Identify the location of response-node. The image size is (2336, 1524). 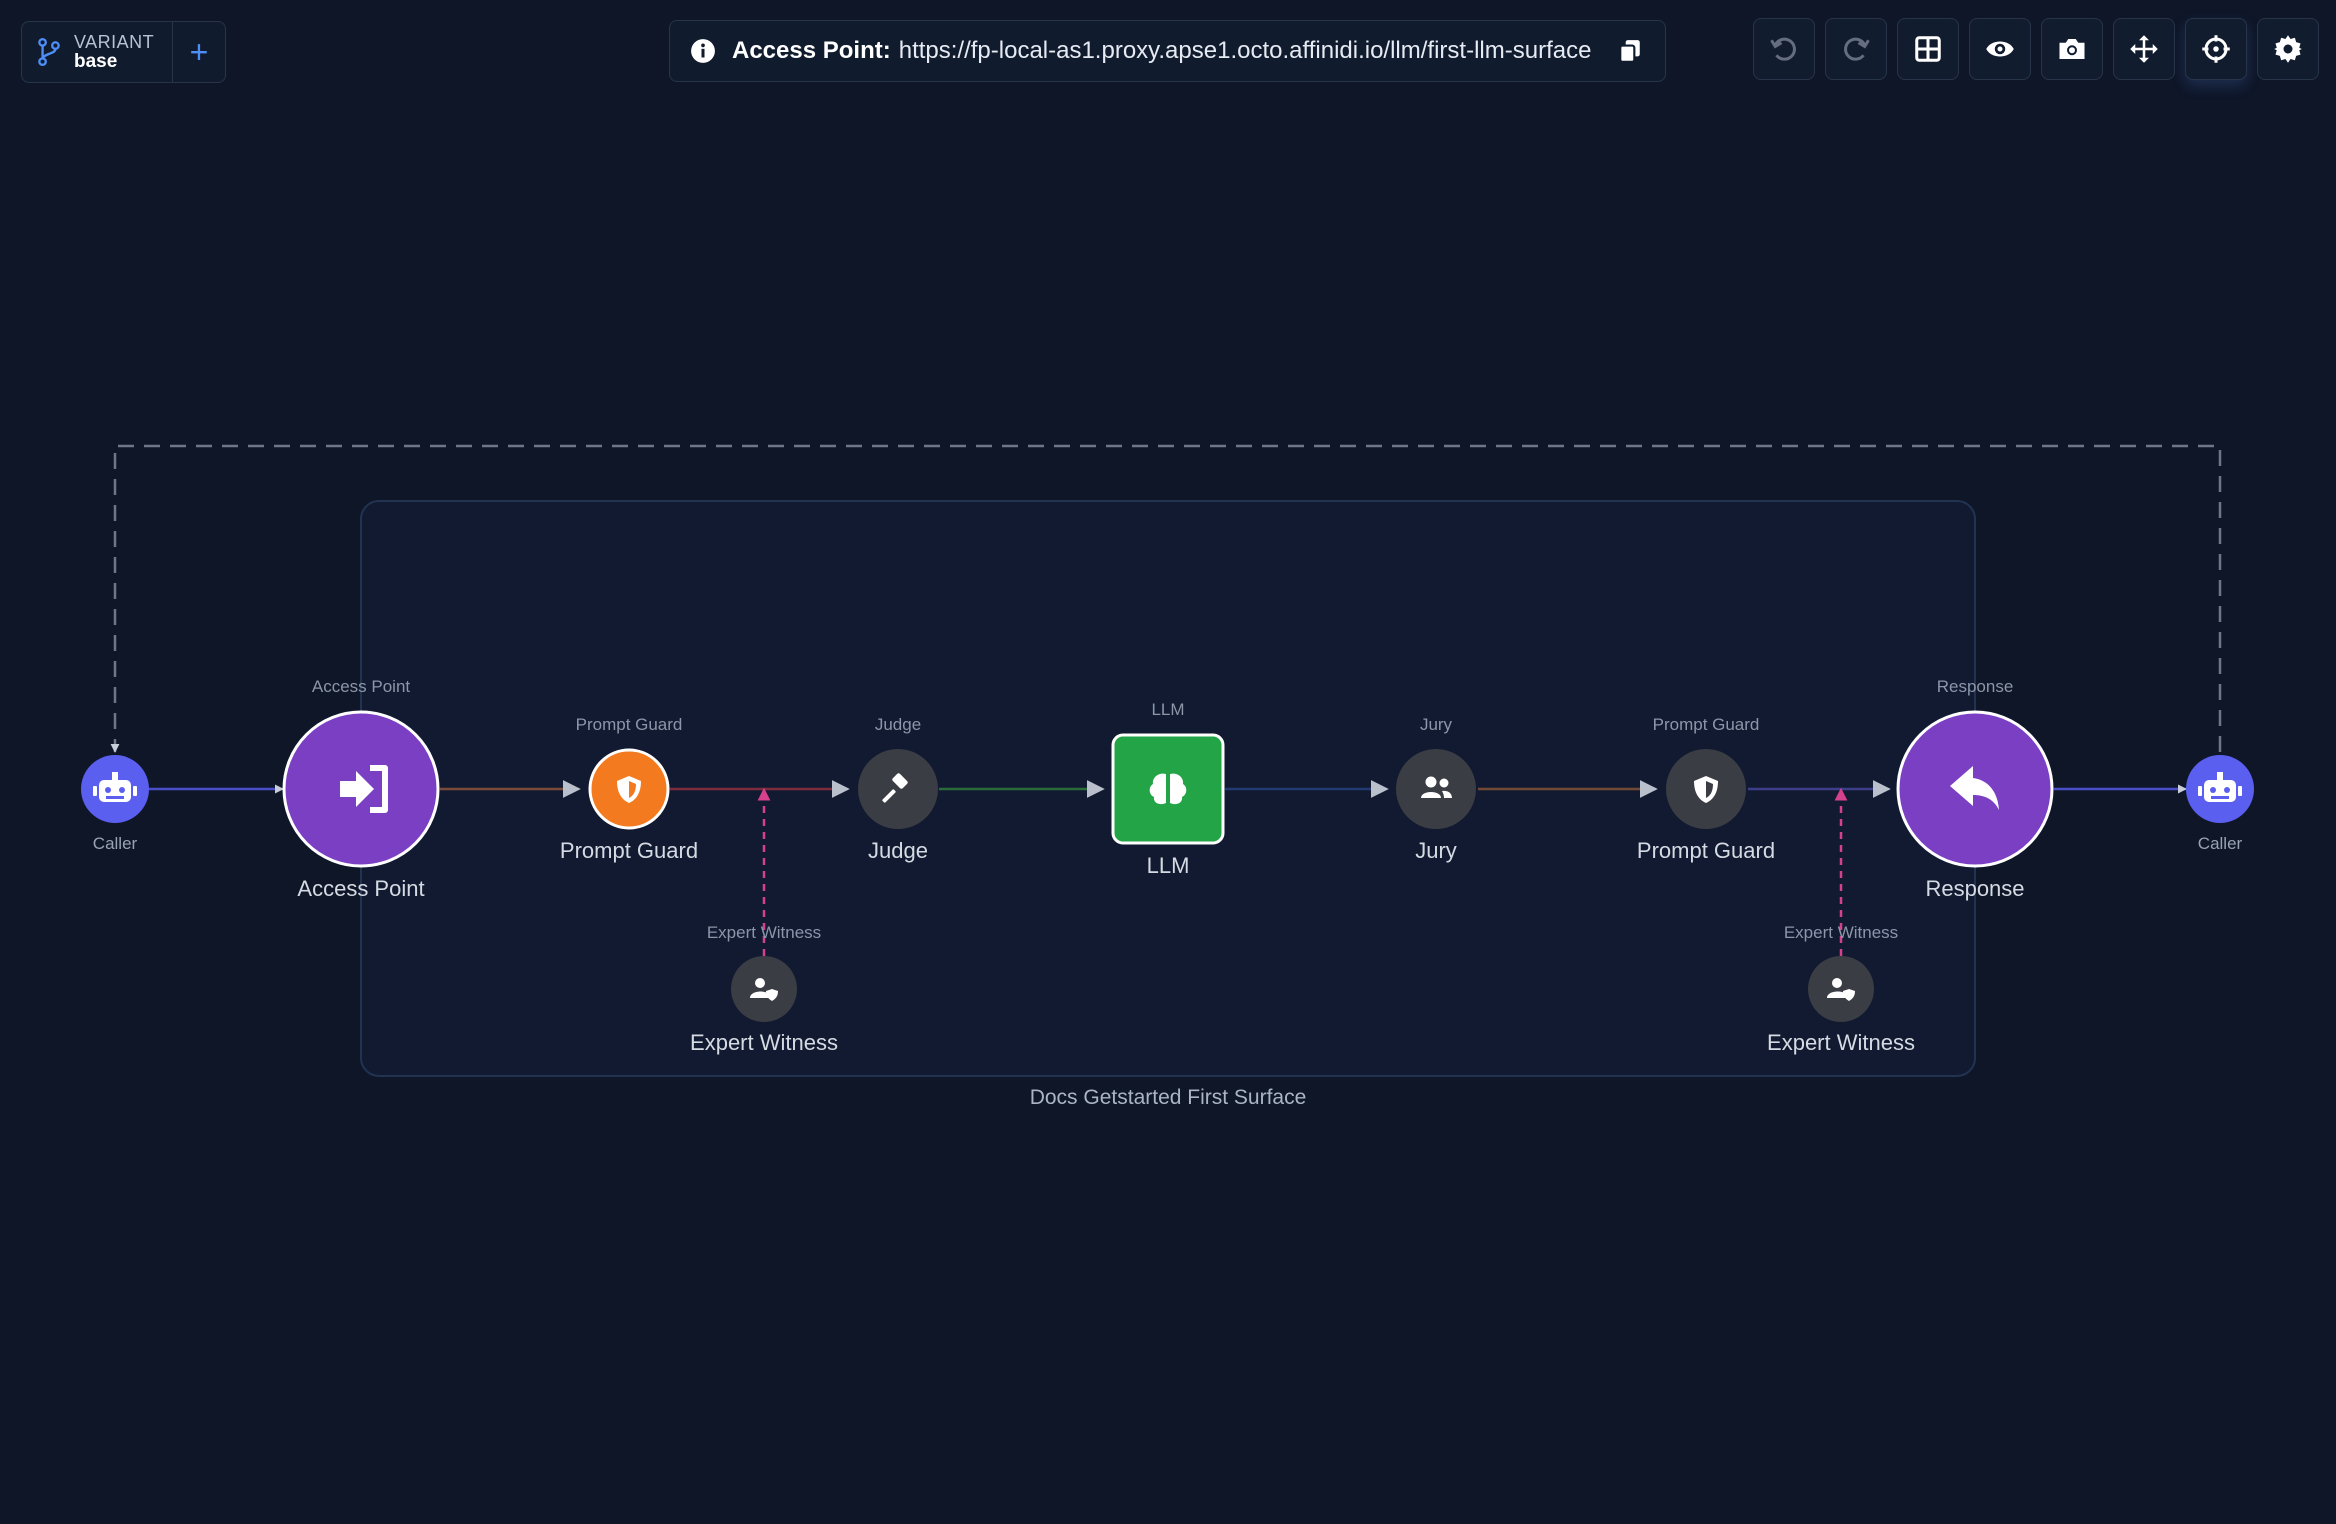
(1975, 789).